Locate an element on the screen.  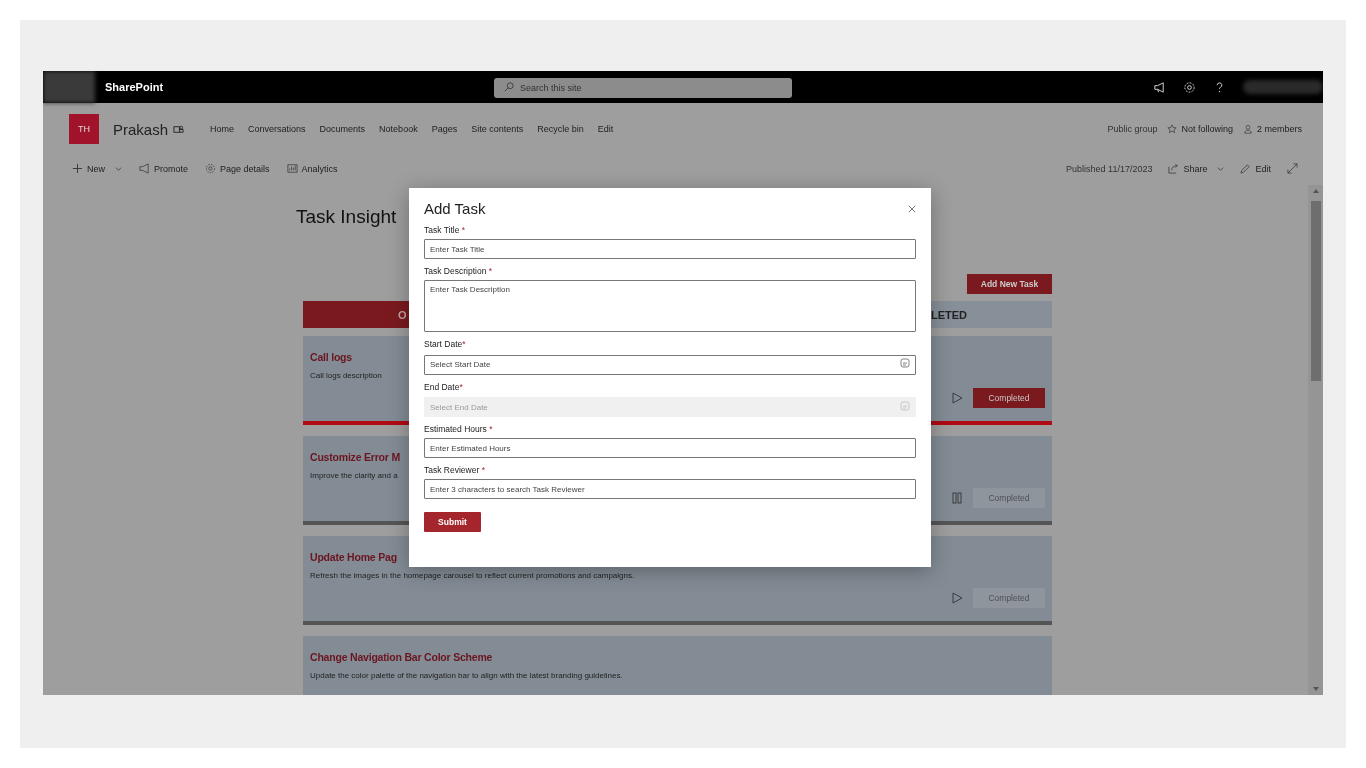
scrollbar is located at coordinates (1315, 440).